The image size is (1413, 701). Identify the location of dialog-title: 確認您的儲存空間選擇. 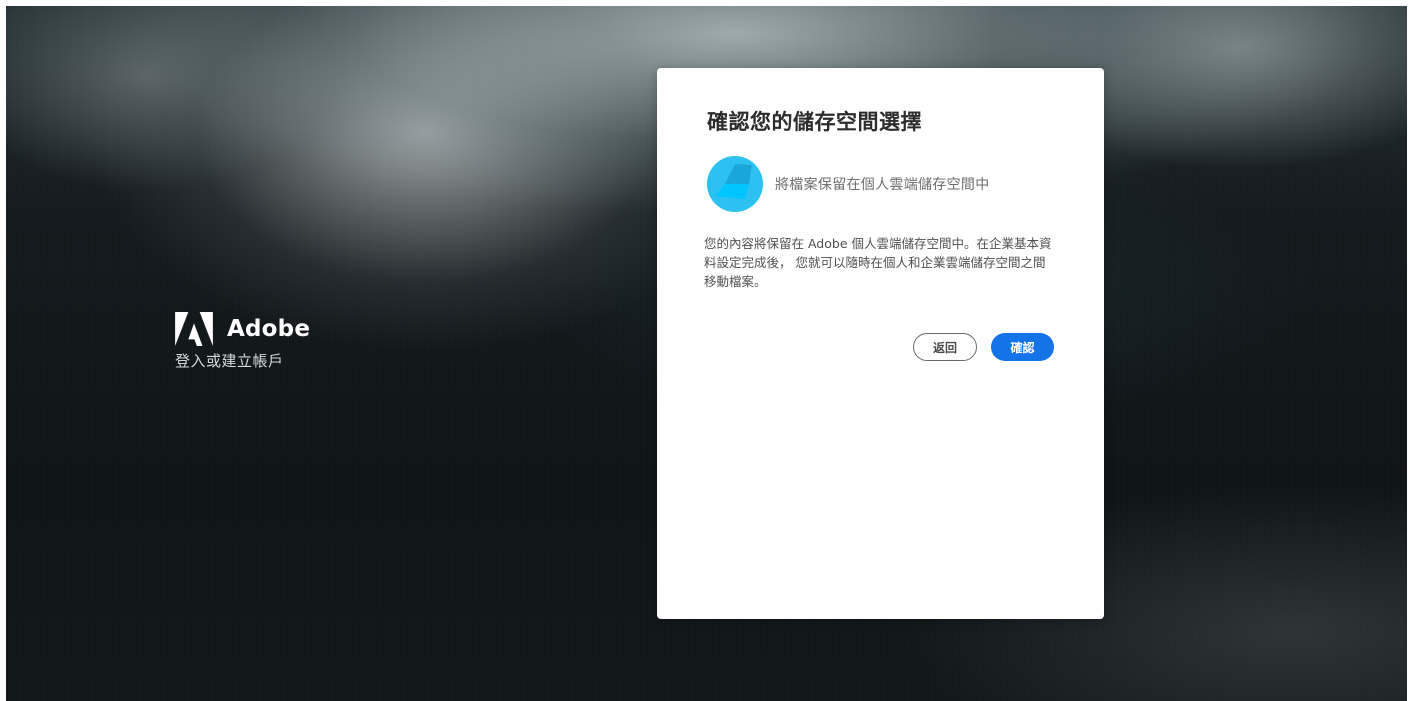
(814, 122).